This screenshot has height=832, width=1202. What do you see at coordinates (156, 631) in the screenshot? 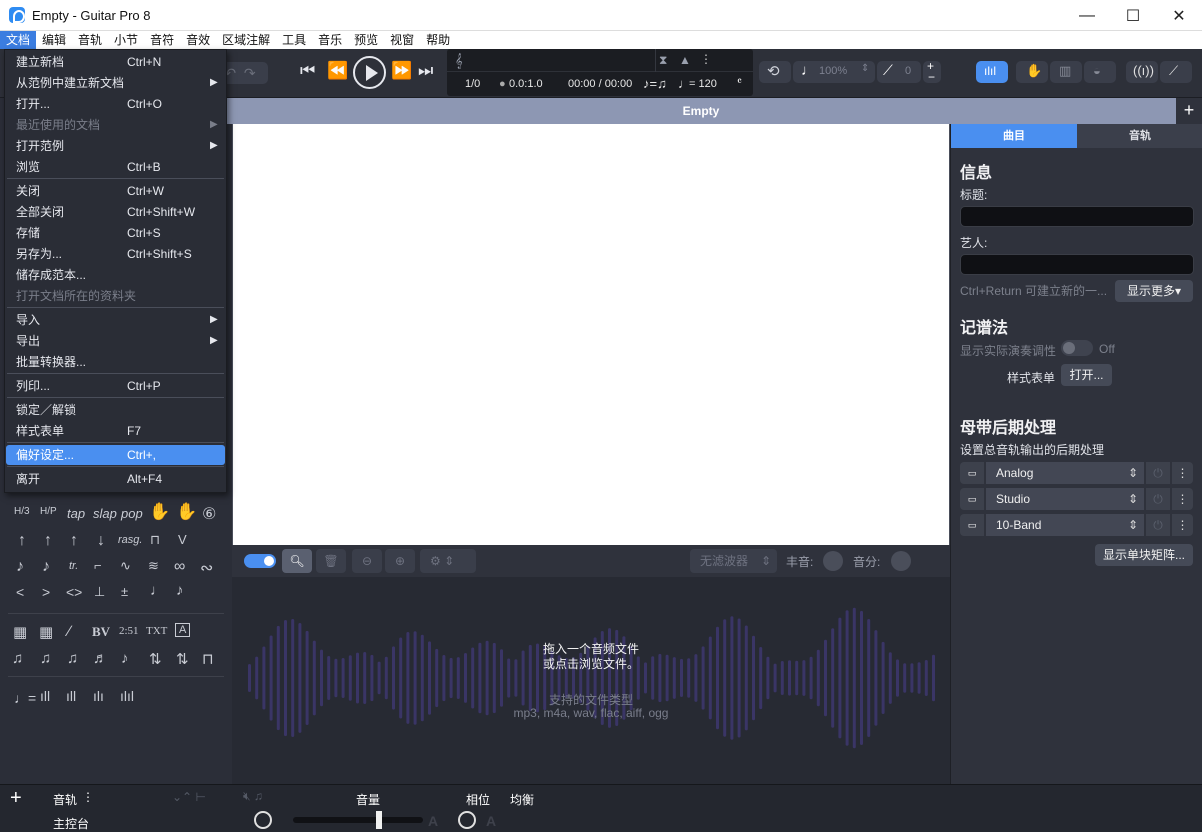
I see `text-icon: TXT` at bounding box center [156, 631].